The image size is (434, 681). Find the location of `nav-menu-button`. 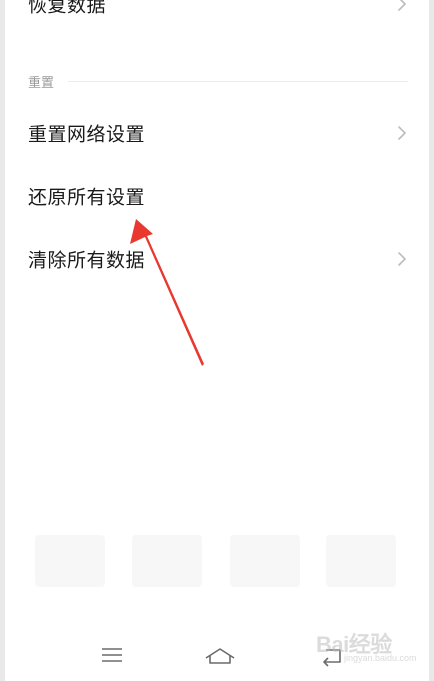

nav-menu-button is located at coordinates (112, 656).